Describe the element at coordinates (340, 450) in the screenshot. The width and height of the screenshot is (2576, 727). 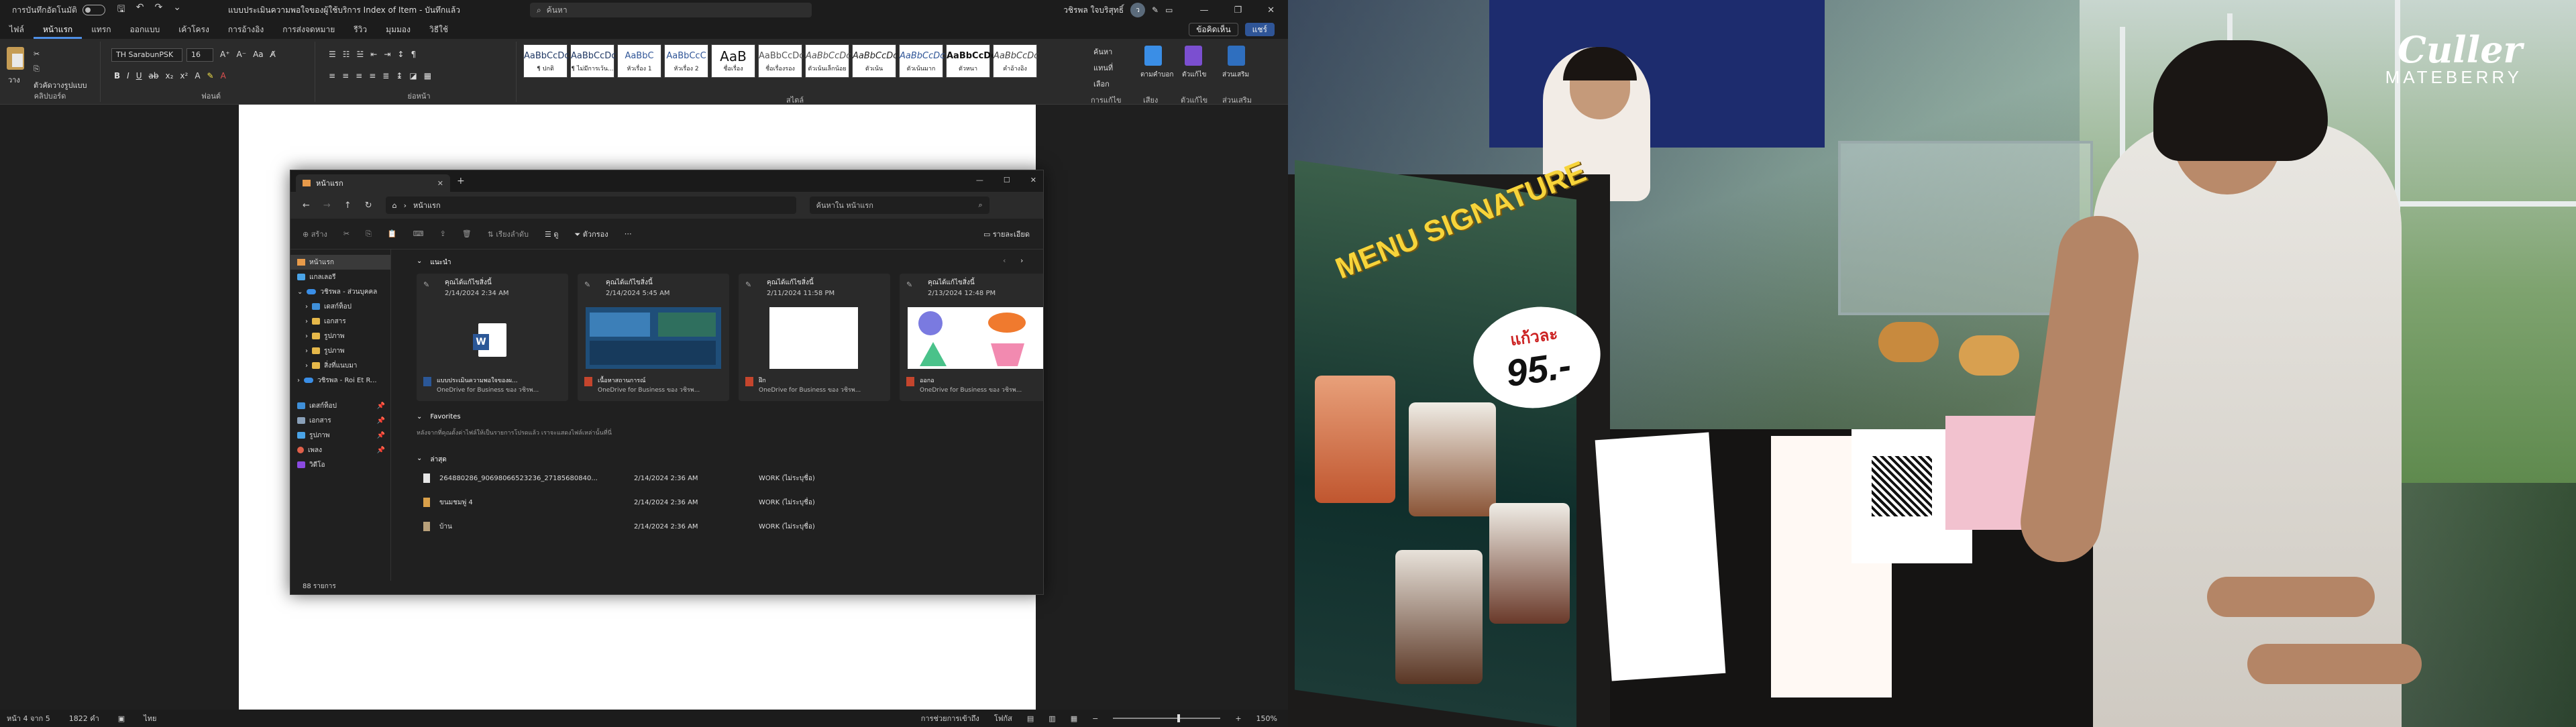
I see `sidebar-item-music: เพลง 📌` at that location.